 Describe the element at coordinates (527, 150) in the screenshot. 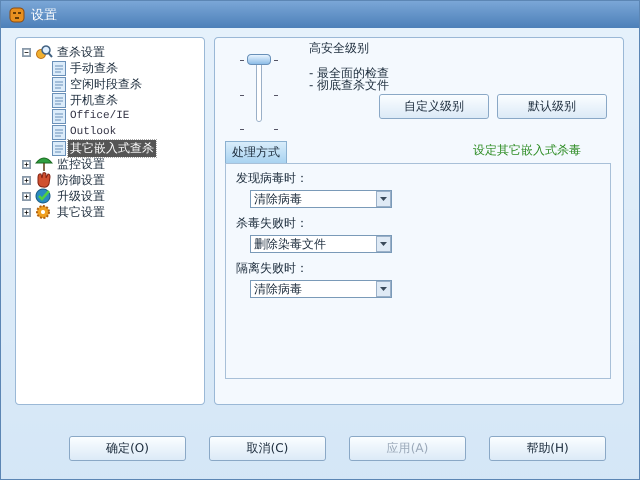

I see `group-note: 设定其它嵌入式杀毒` at that location.